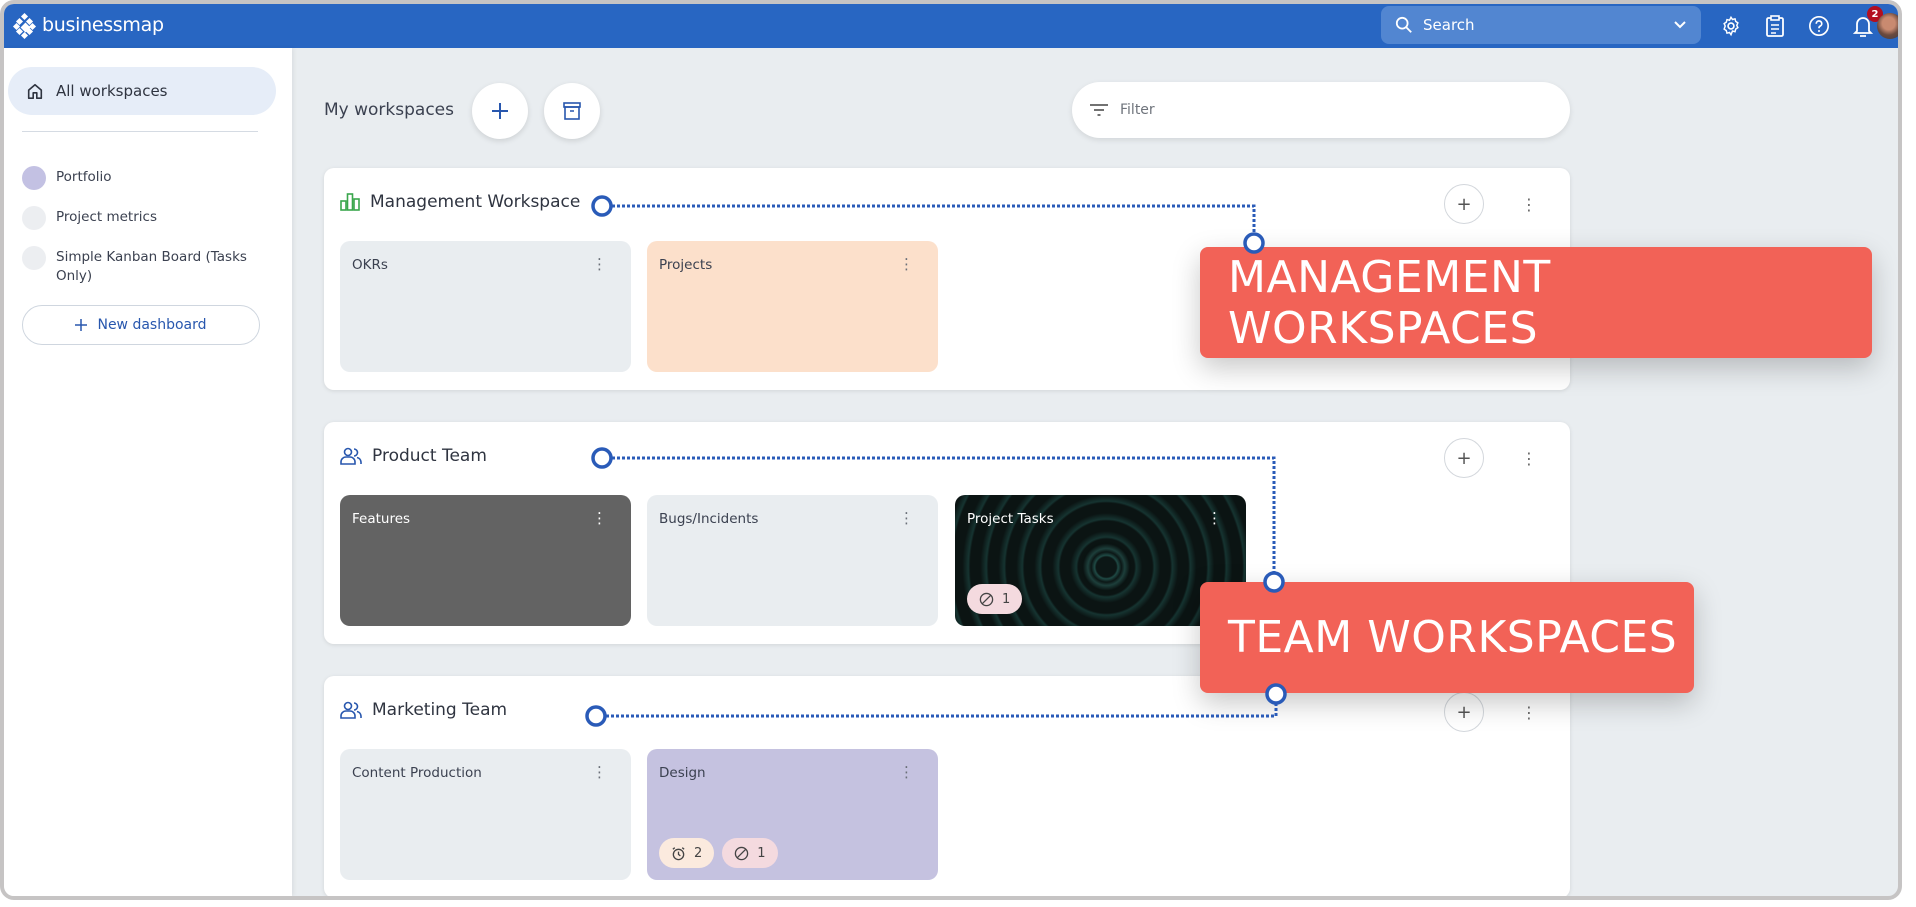 The image size is (1916, 907). Describe the element at coordinates (389, 110) in the screenshot. I see `page-title: My workspaces` at that location.